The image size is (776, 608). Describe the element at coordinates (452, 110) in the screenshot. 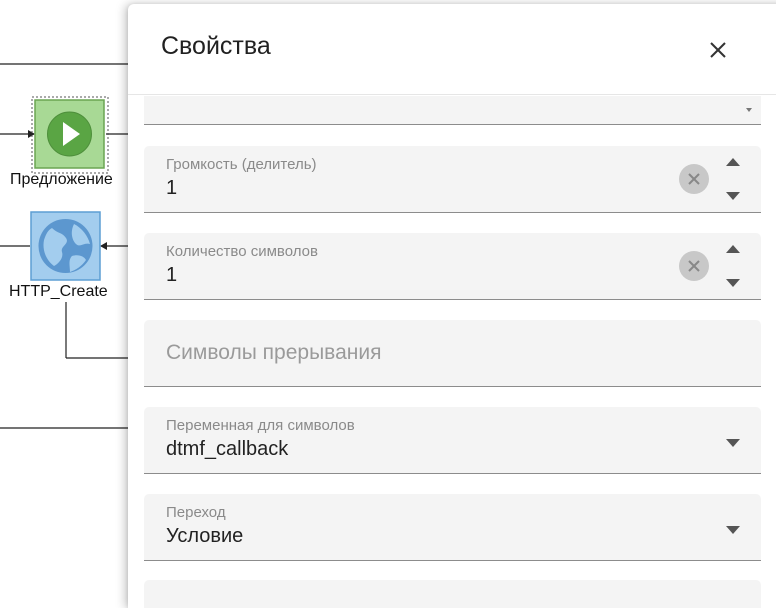

I see `field-partial-top` at that location.